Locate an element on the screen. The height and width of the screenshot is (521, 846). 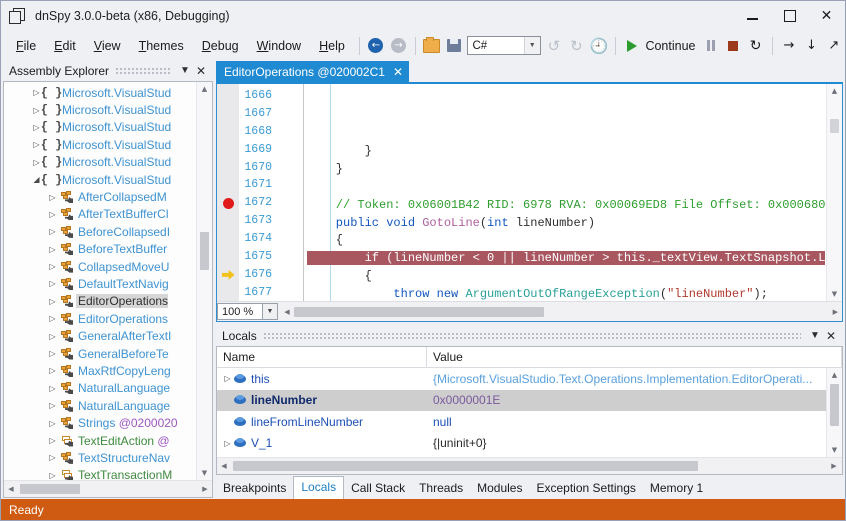
locals-hscroll-thumb is located at coordinates (465, 466).